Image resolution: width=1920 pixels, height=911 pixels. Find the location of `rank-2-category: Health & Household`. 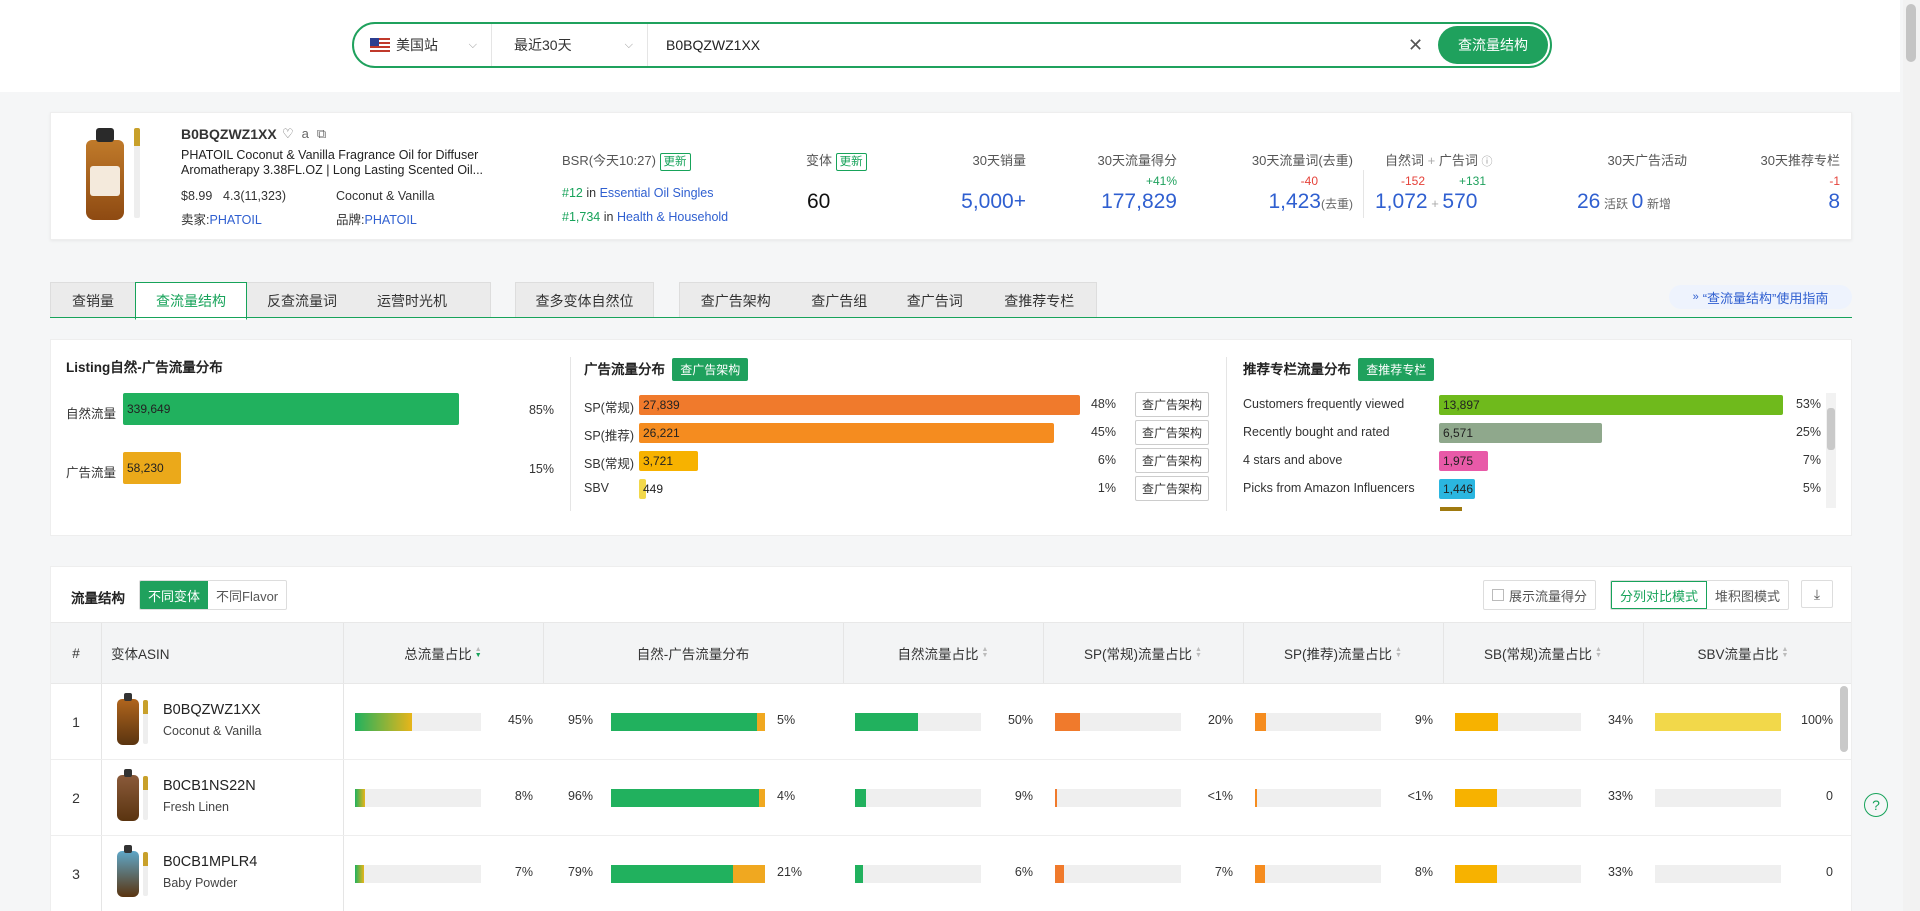

rank-2-category: Health & Household is located at coordinates (672, 217).